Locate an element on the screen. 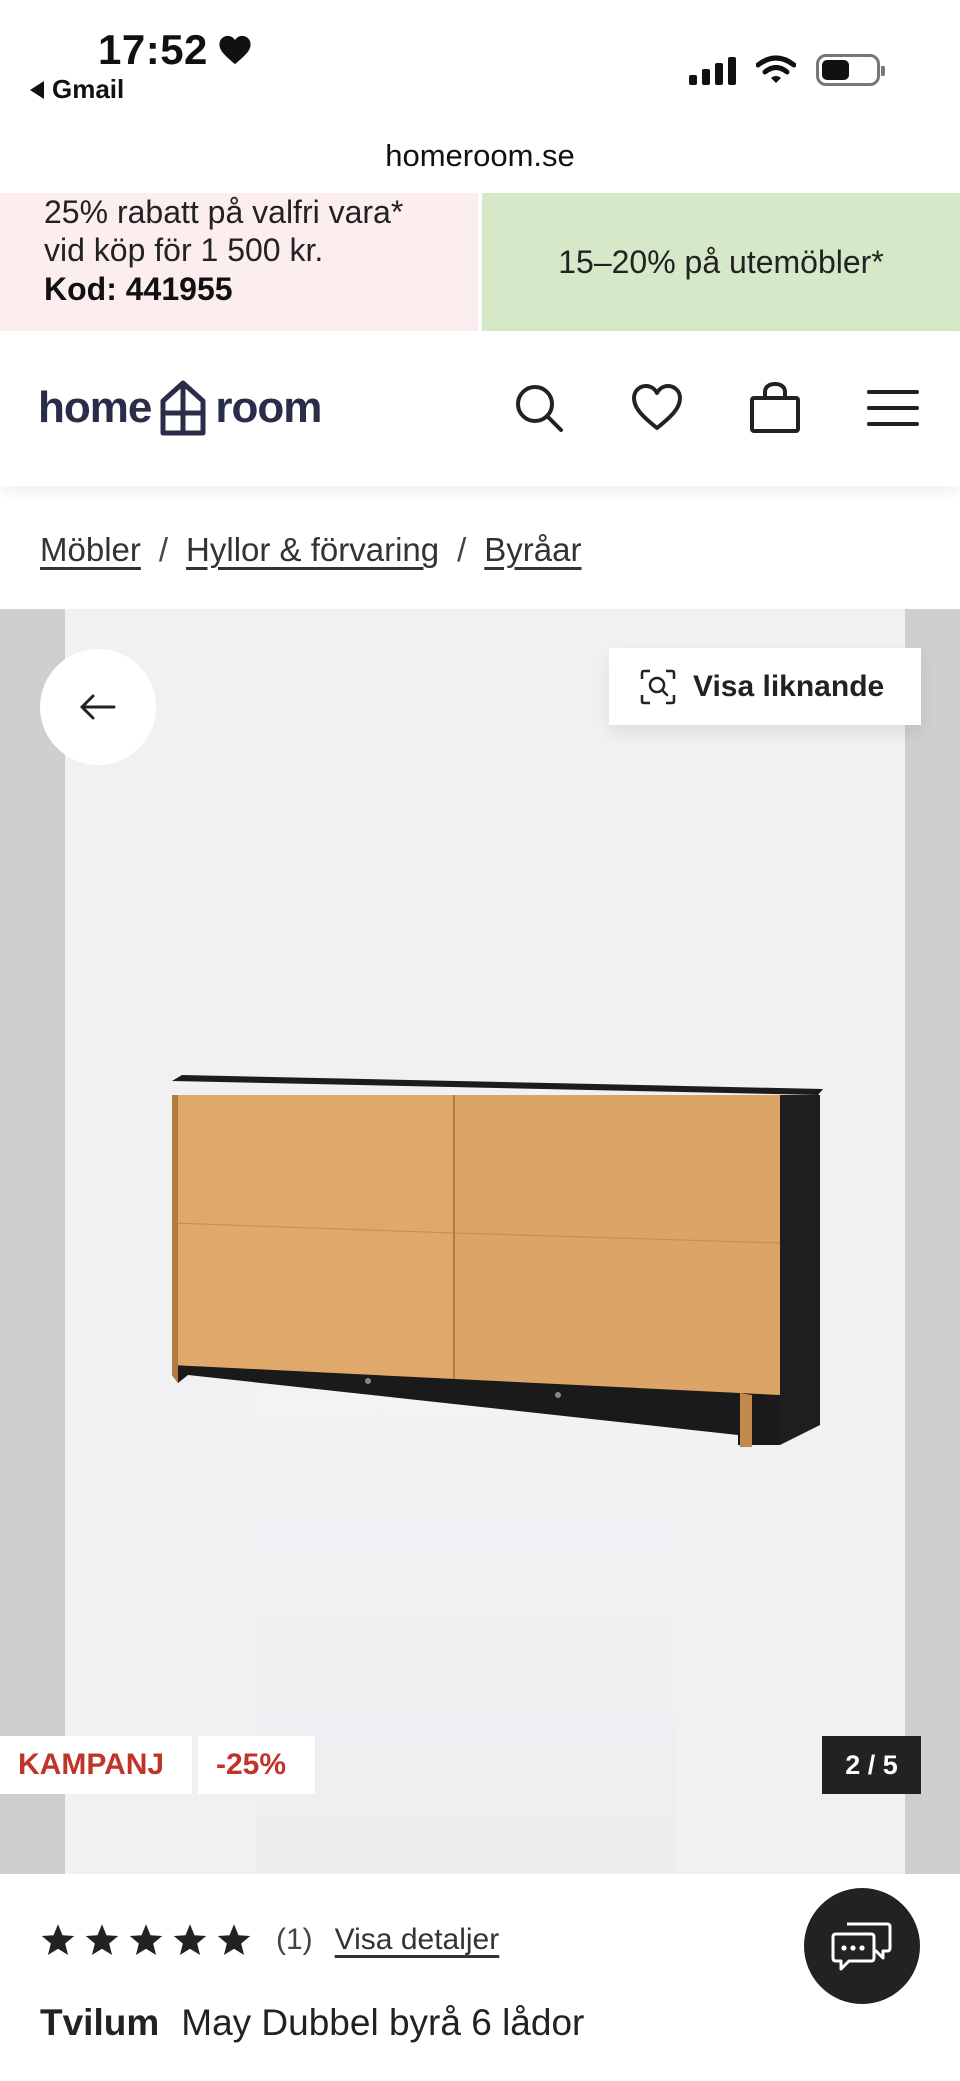  bag-icon is located at coordinates (775, 407).